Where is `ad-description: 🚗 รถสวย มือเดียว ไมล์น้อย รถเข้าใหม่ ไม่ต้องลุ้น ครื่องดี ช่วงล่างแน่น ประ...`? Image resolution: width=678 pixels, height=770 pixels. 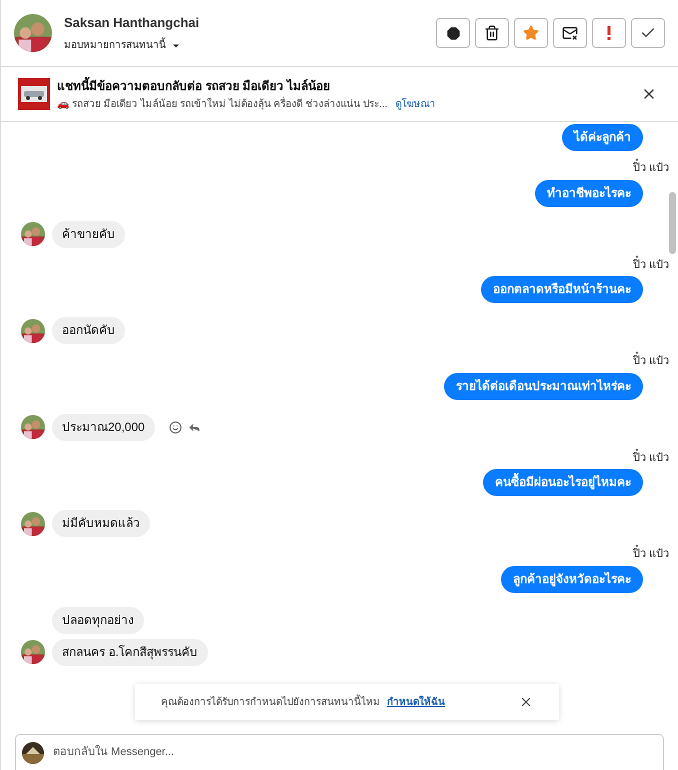 ad-description: 🚗 รถสวย มือเดียว ไมล์น้อย รถเข้าใหม่ ไม่ต้องลุ้น ครื่องดี ช่วงล่างแน่น ประ... is located at coordinates (222, 104).